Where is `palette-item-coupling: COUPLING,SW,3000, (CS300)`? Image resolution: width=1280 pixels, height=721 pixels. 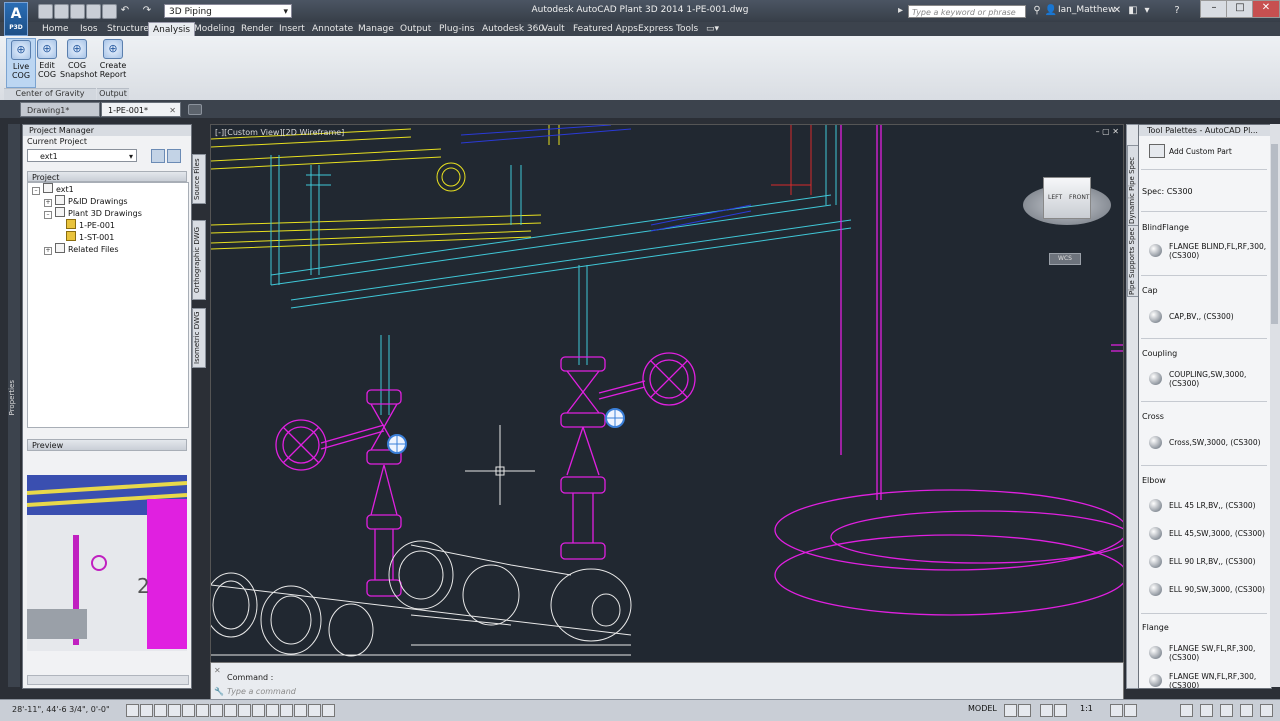 palette-item-coupling: COUPLING,SW,3000, (CS300) is located at coordinates (1204, 380).